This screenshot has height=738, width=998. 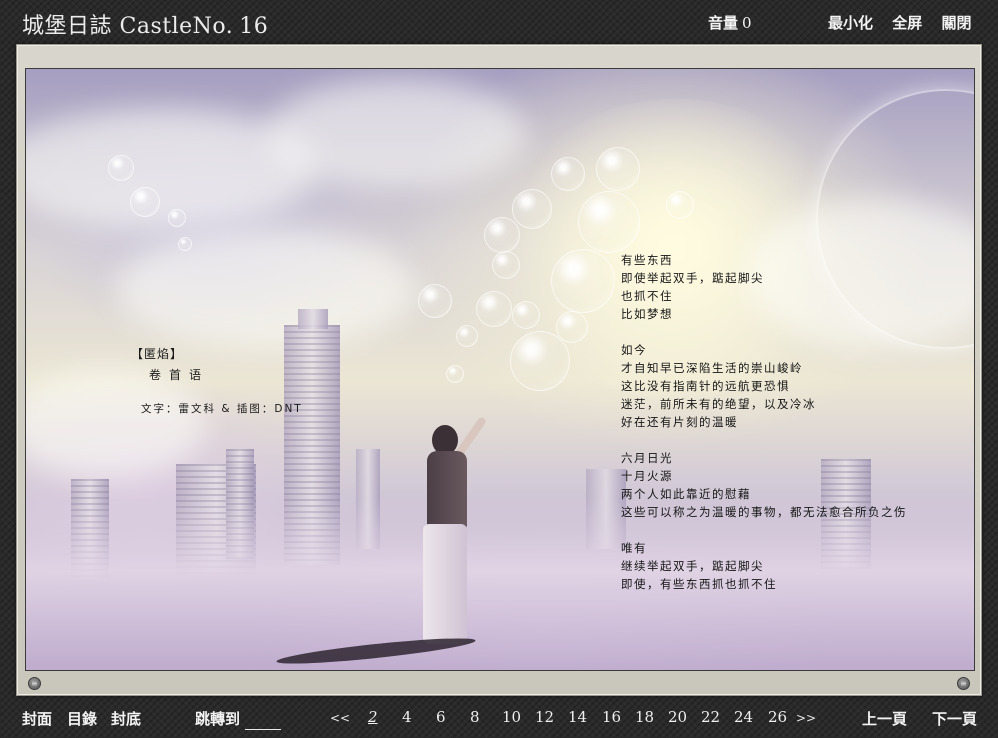 What do you see at coordinates (647, 260) in the screenshot?
I see `poem-line: 有些东西` at bounding box center [647, 260].